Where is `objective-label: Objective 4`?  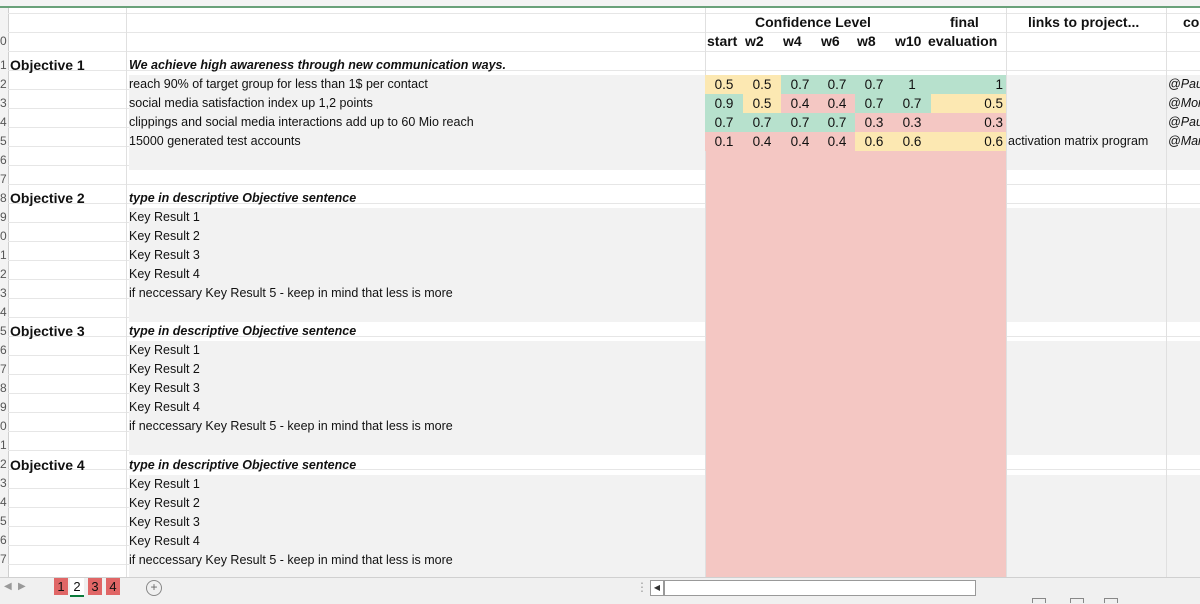 objective-label: Objective 4 is located at coordinates (47, 465).